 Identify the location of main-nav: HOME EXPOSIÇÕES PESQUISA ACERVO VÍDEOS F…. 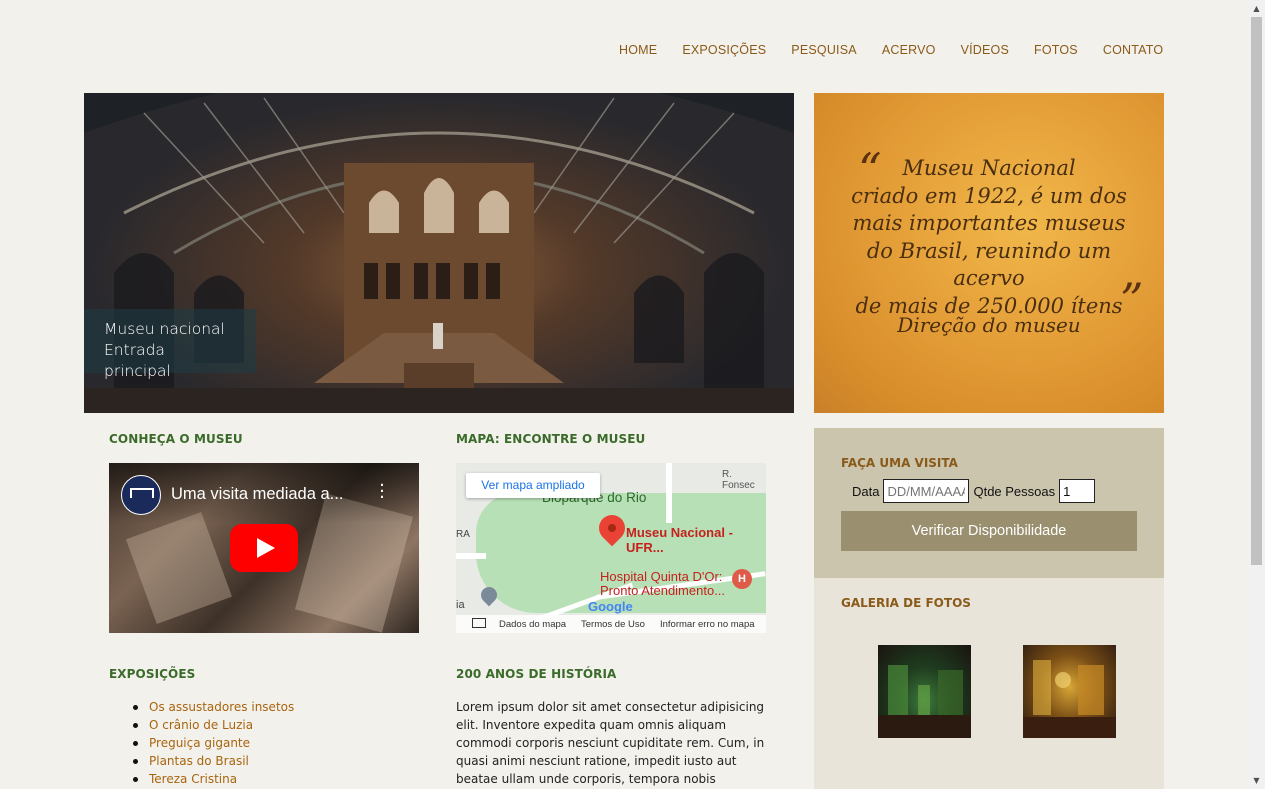
(903, 50).